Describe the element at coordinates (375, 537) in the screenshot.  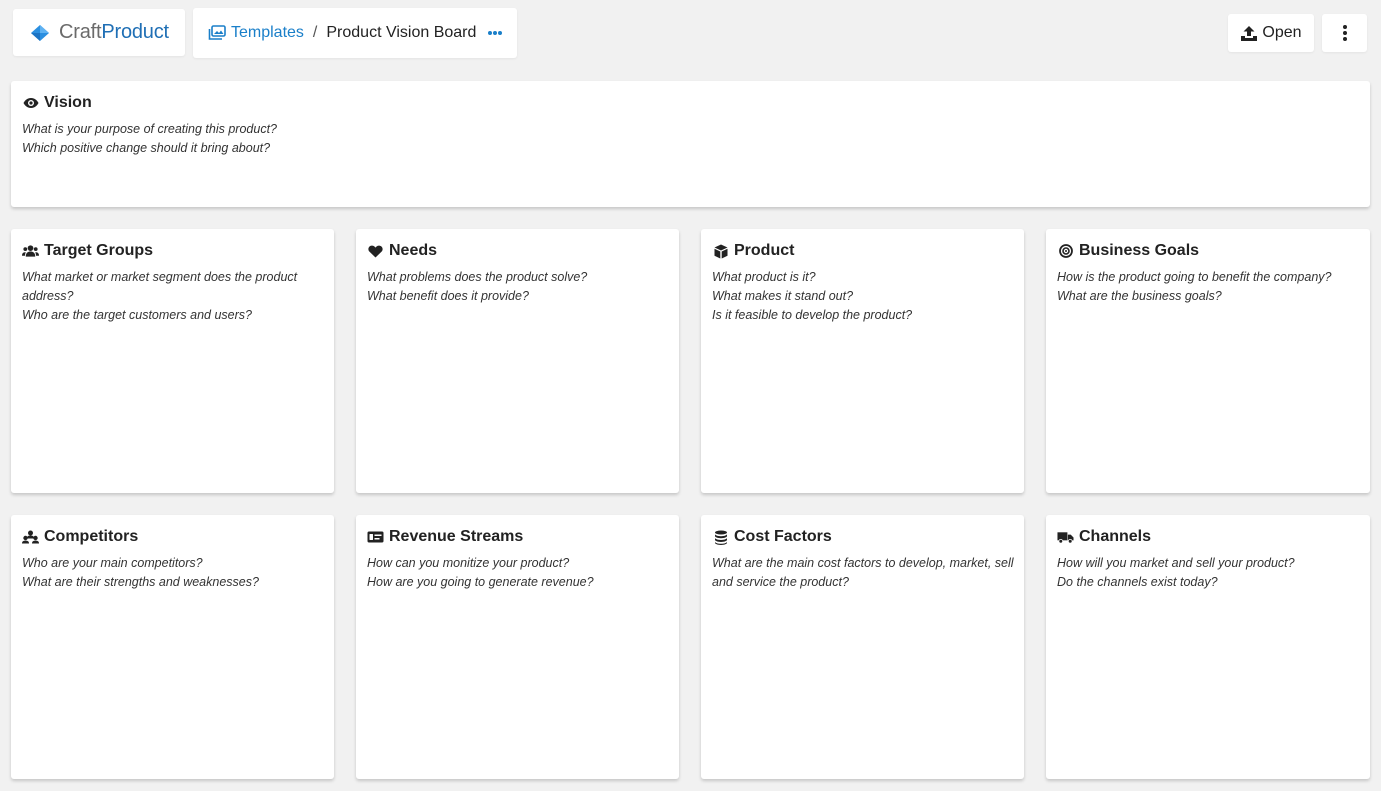
I see `money-card-icon` at that location.